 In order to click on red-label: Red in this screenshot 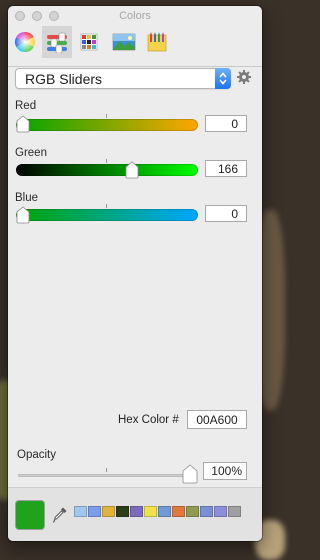, I will do `click(26, 106)`.